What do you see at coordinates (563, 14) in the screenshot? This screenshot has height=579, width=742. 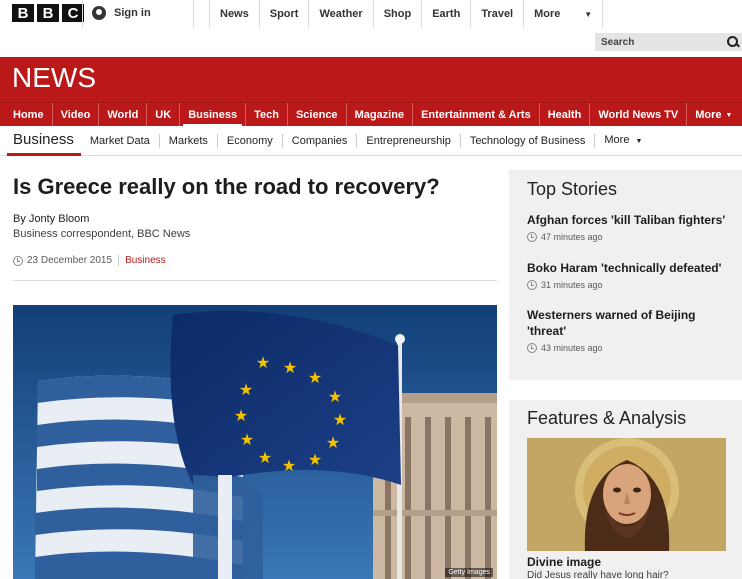 I see `global-nav-more: More ▼` at bounding box center [563, 14].